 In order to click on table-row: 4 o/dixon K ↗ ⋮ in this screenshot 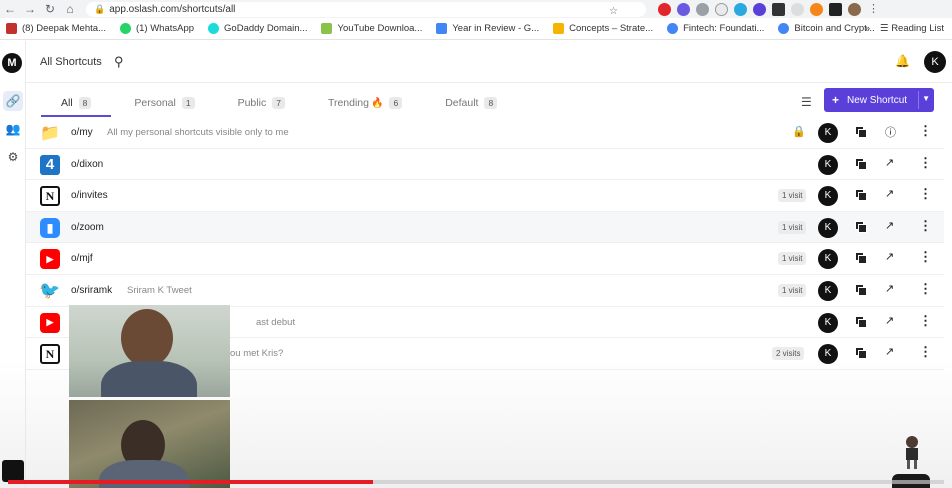, I will do `click(485, 164)`.